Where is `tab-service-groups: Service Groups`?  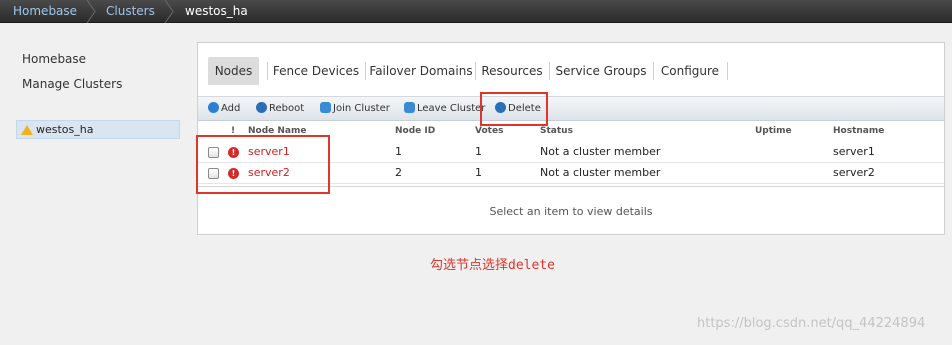
tab-service-groups: Service Groups is located at coordinates (601, 71).